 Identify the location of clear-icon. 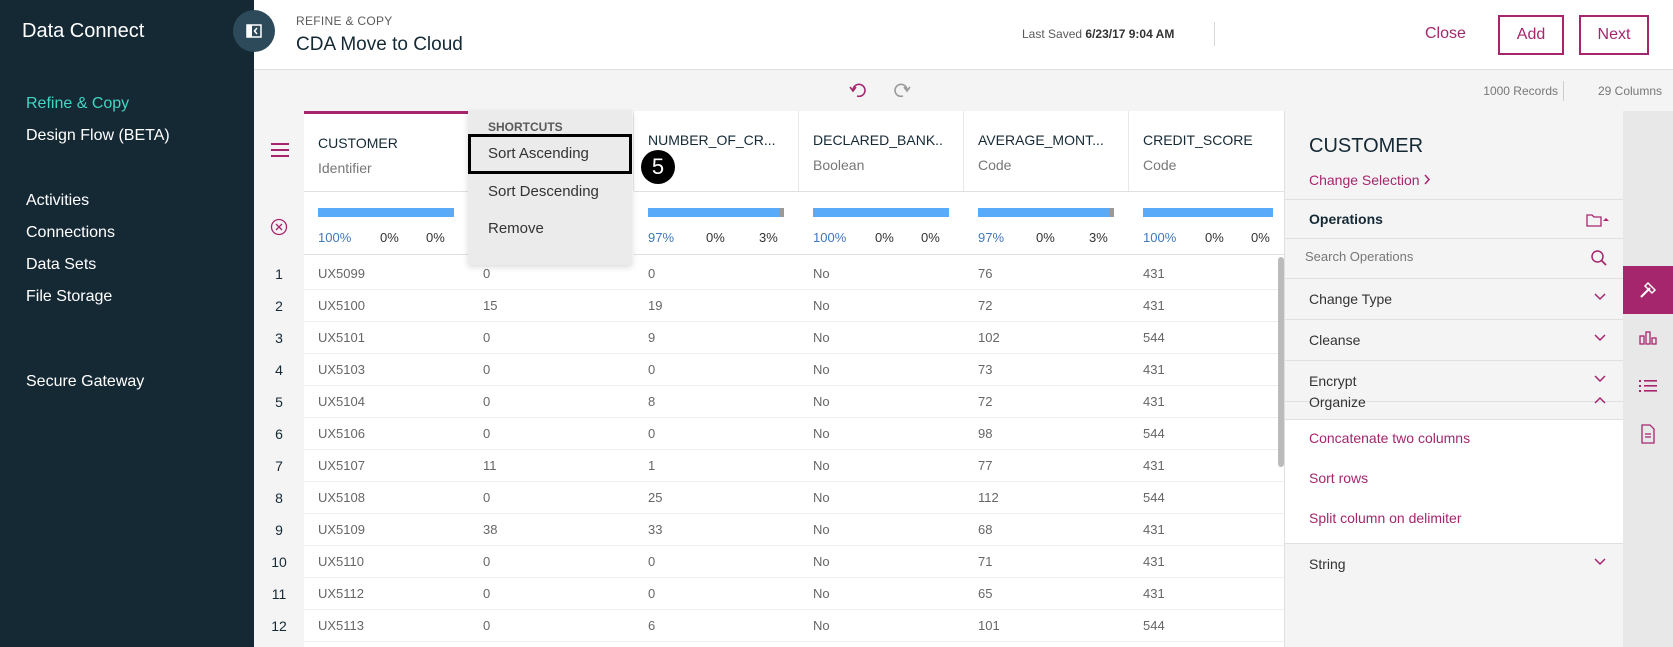
(279, 227).